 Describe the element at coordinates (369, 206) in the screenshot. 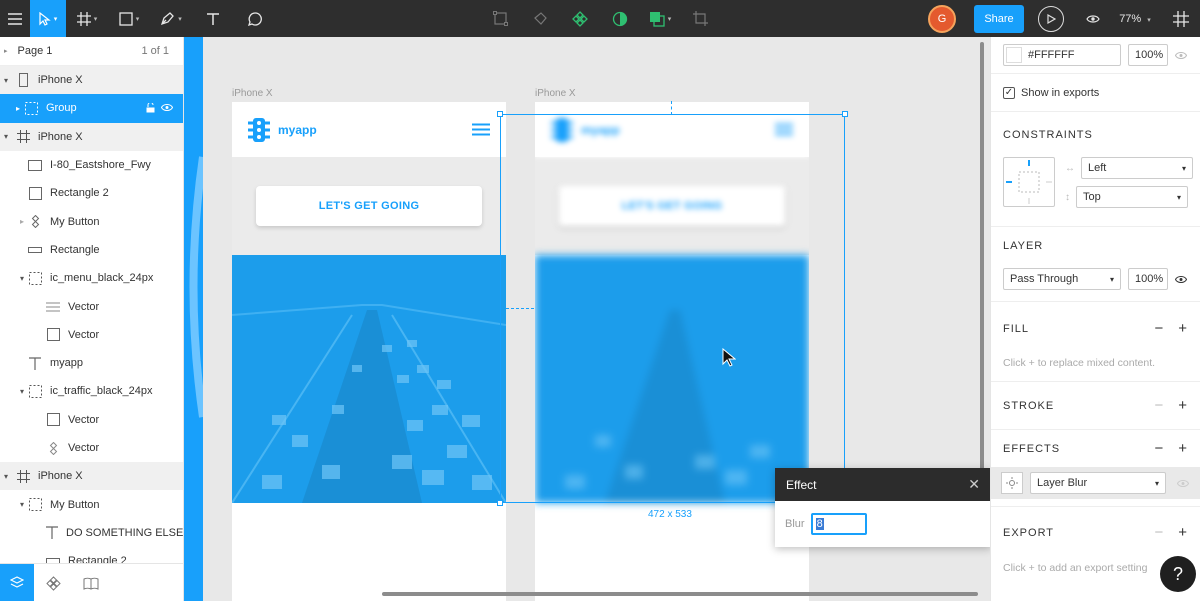

I see `cta-button: LET'S GET GOING` at that location.